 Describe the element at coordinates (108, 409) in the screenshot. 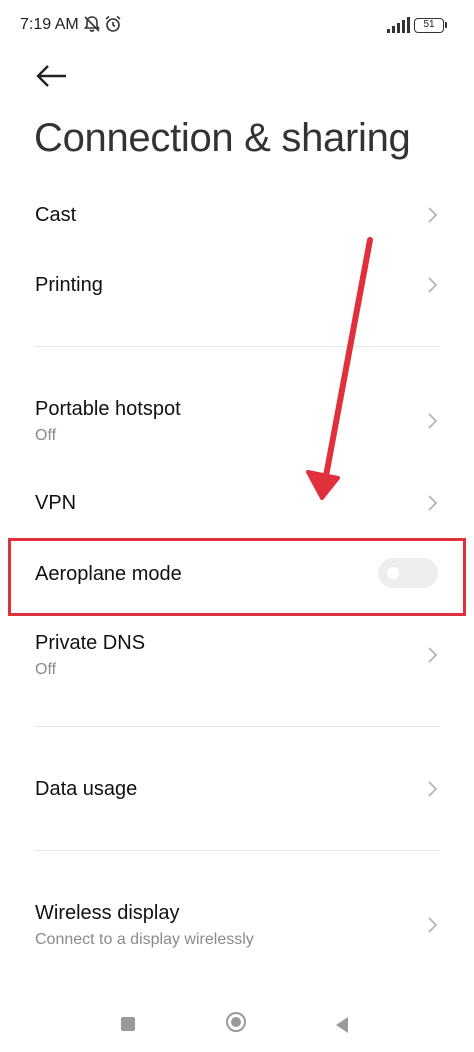

I see `item-title: Portable hotspot` at that location.